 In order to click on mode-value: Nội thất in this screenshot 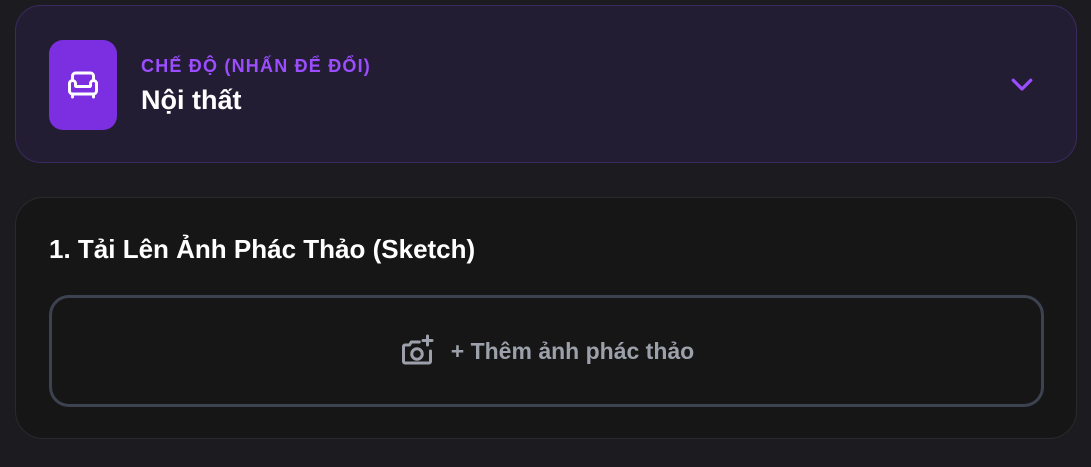, I will do `click(191, 100)`.